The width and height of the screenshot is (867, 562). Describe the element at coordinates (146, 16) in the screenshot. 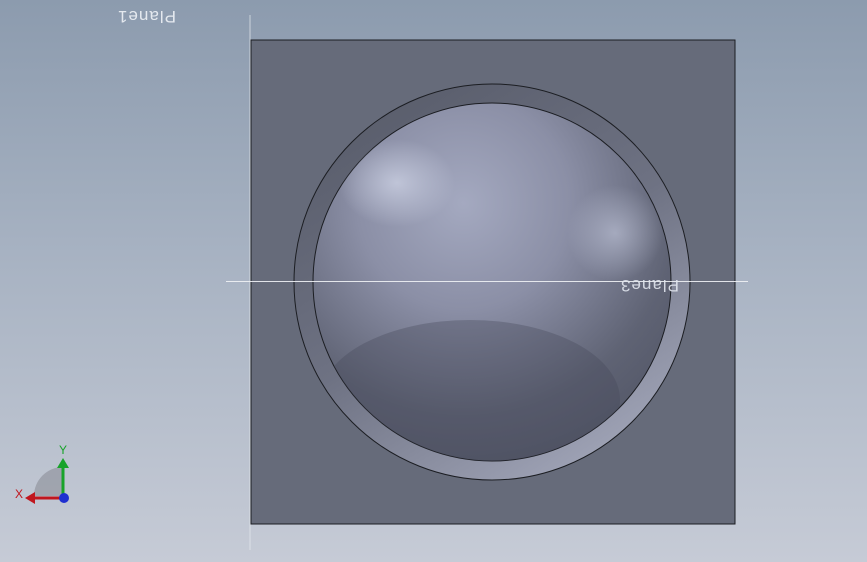

I see `plane1-label: Plane1` at that location.